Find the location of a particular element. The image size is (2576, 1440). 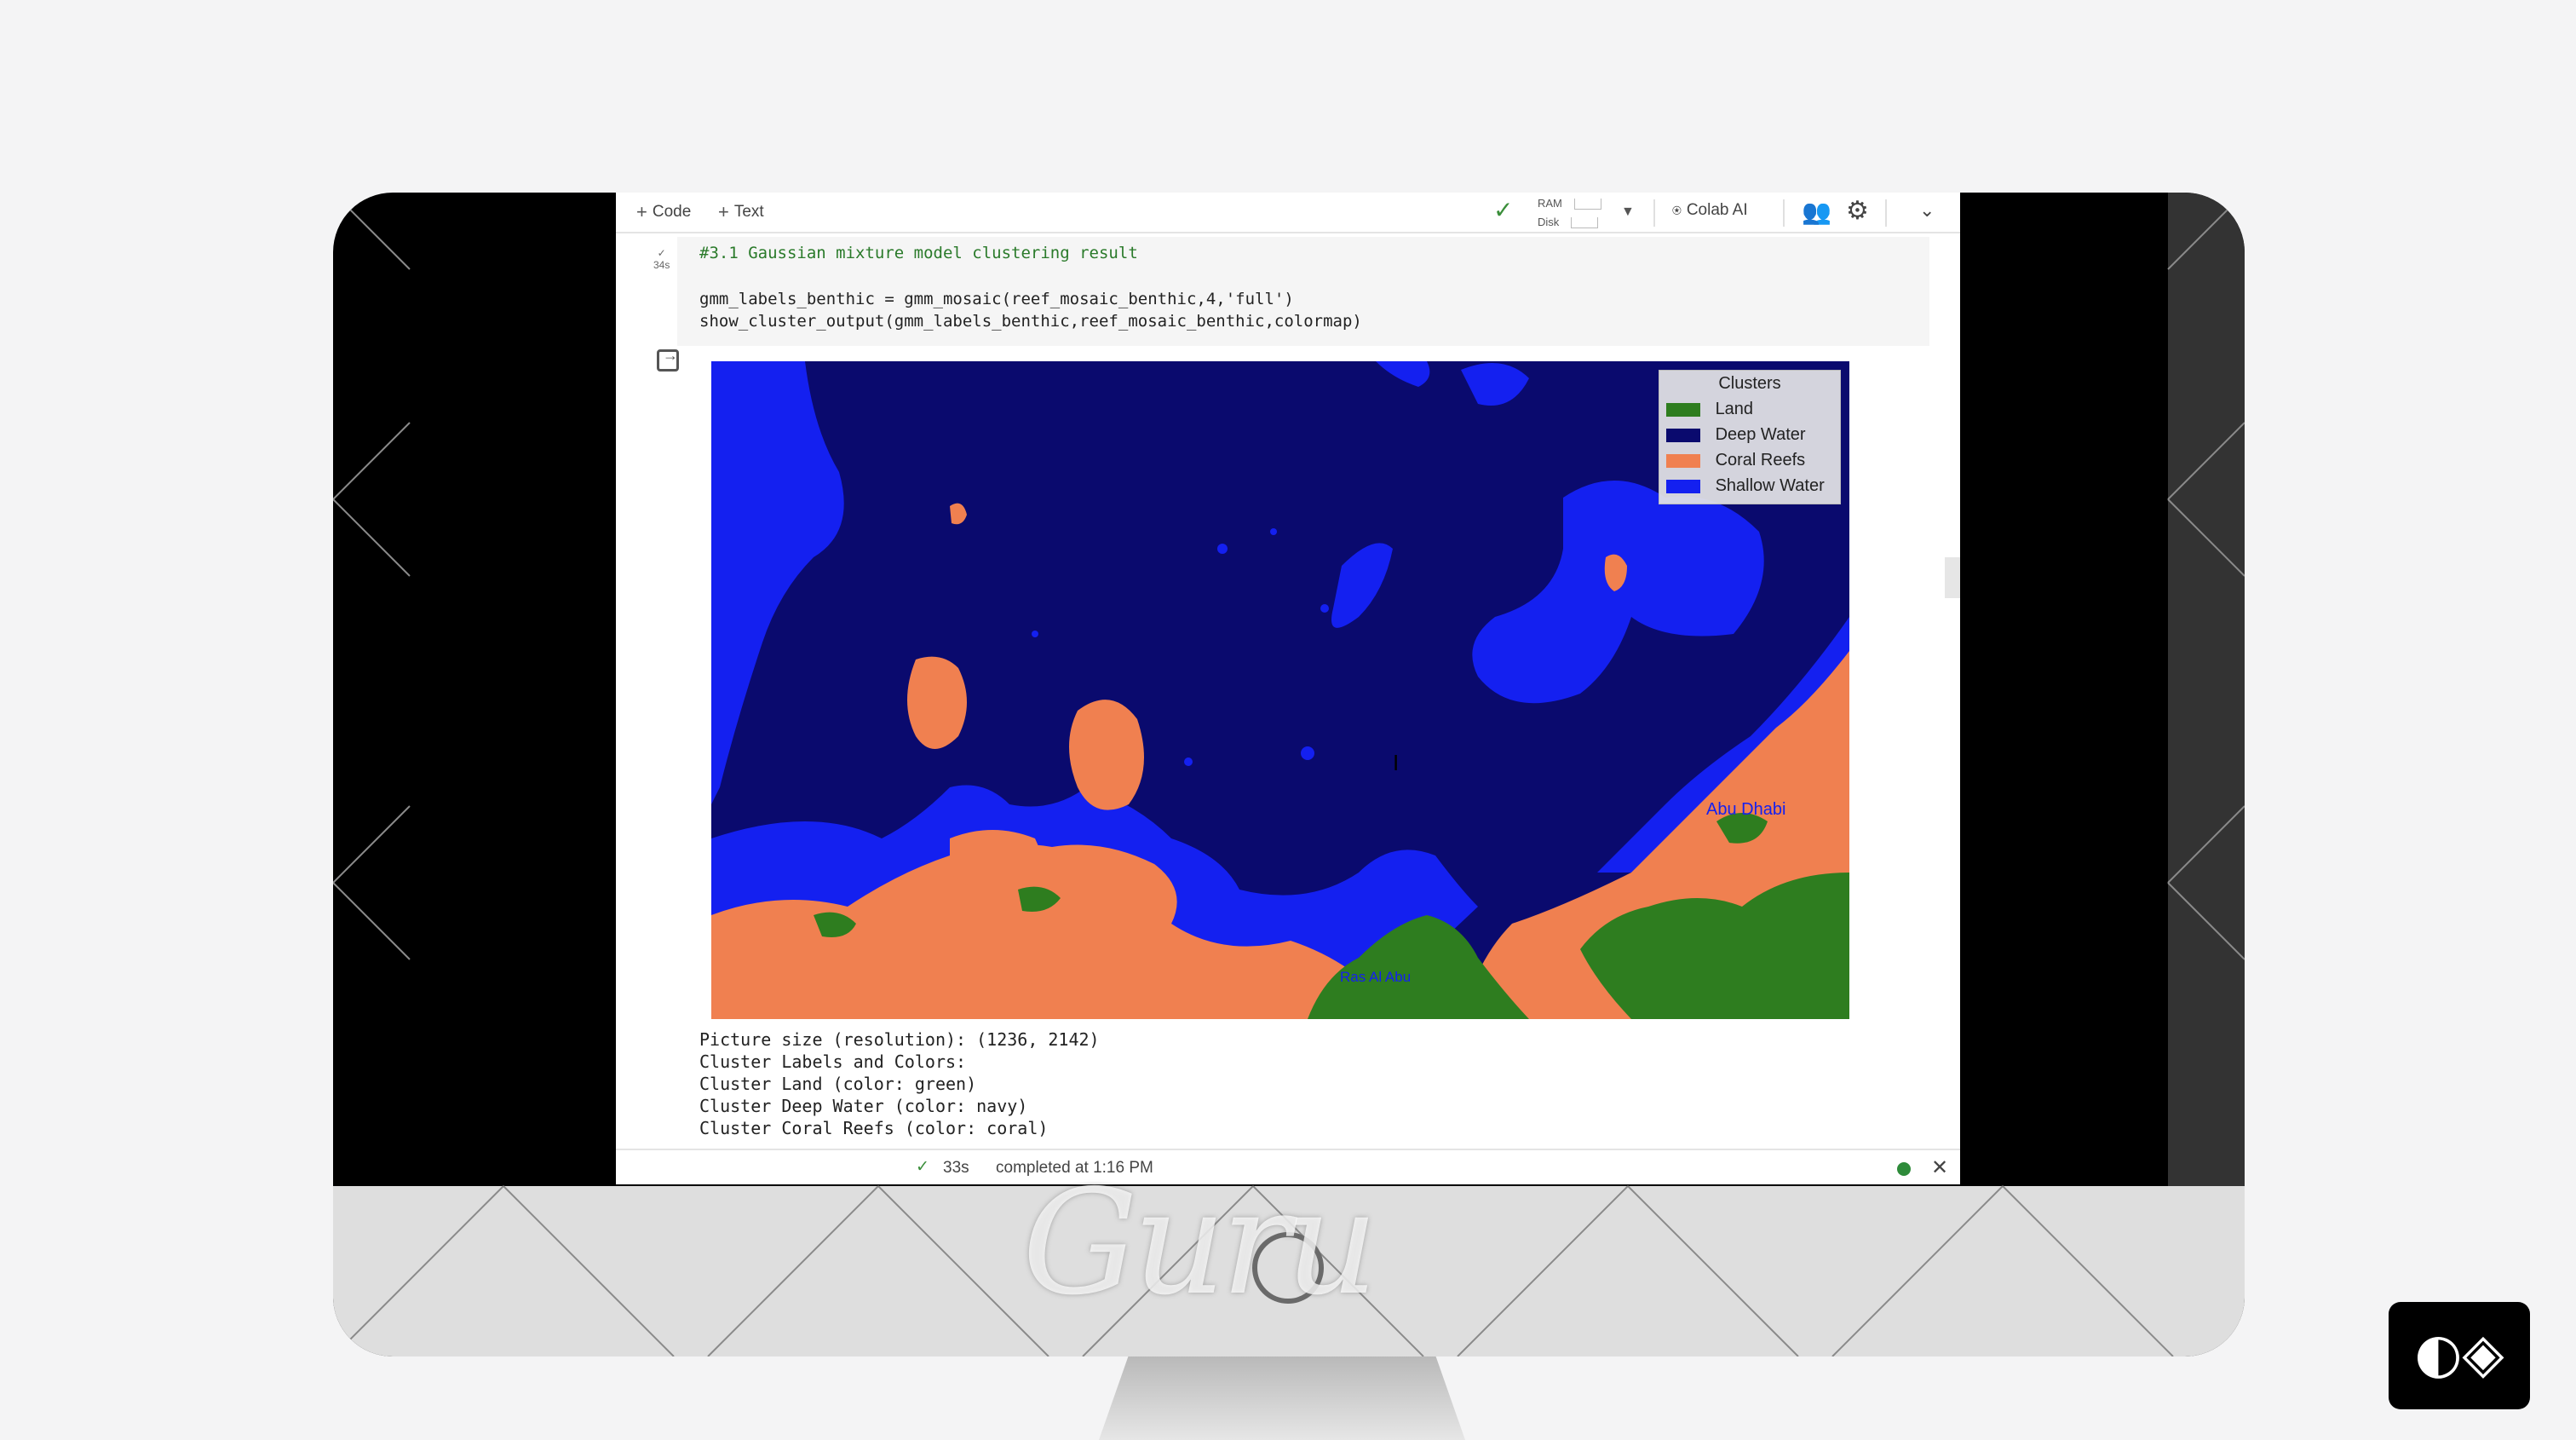

output-line: Cluster Coral Reefs (color: coral) is located at coordinates (874, 1128).